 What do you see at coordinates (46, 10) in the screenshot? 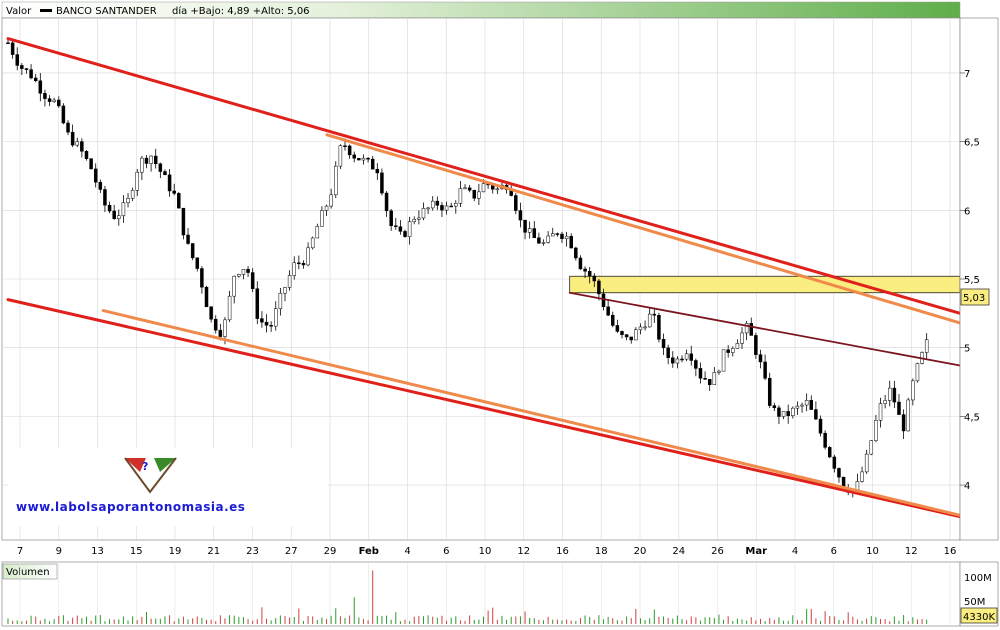
I see `series-legend-swatch` at bounding box center [46, 10].